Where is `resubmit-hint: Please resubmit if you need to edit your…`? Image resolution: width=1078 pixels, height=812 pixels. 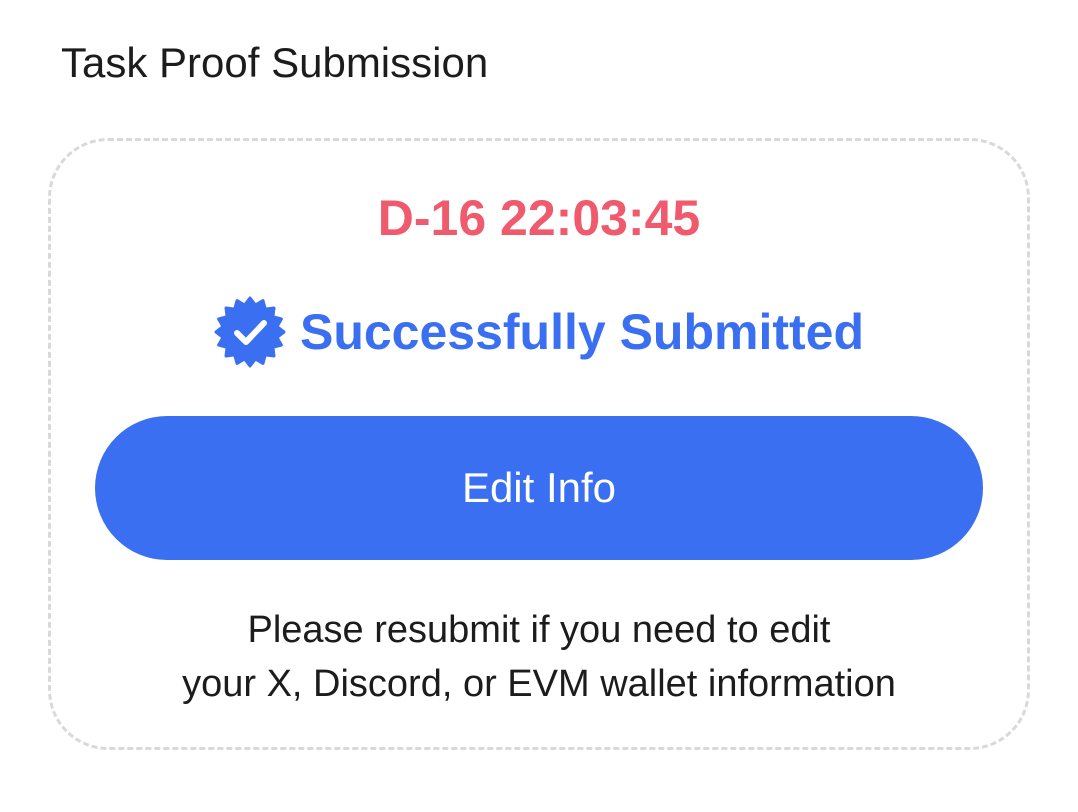 resubmit-hint: Please resubmit if you need to edit your… is located at coordinates (539, 657).